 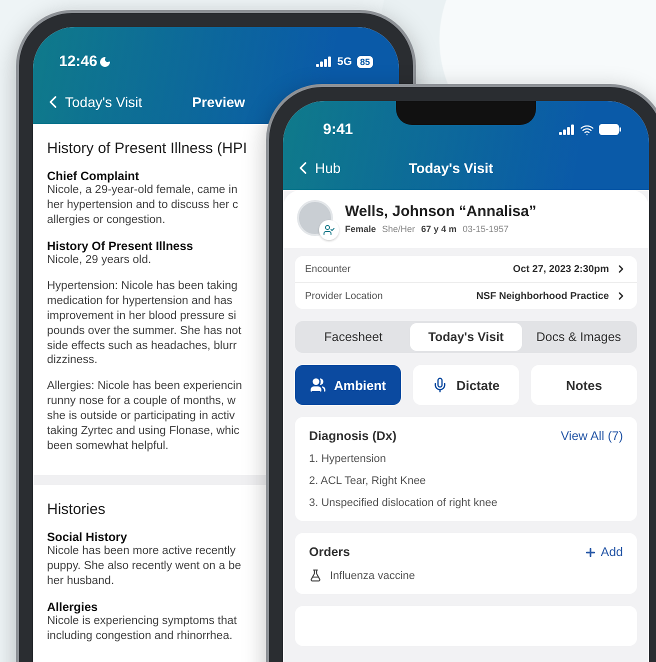 I want to click on status-time: 9:41, so click(x=338, y=129).